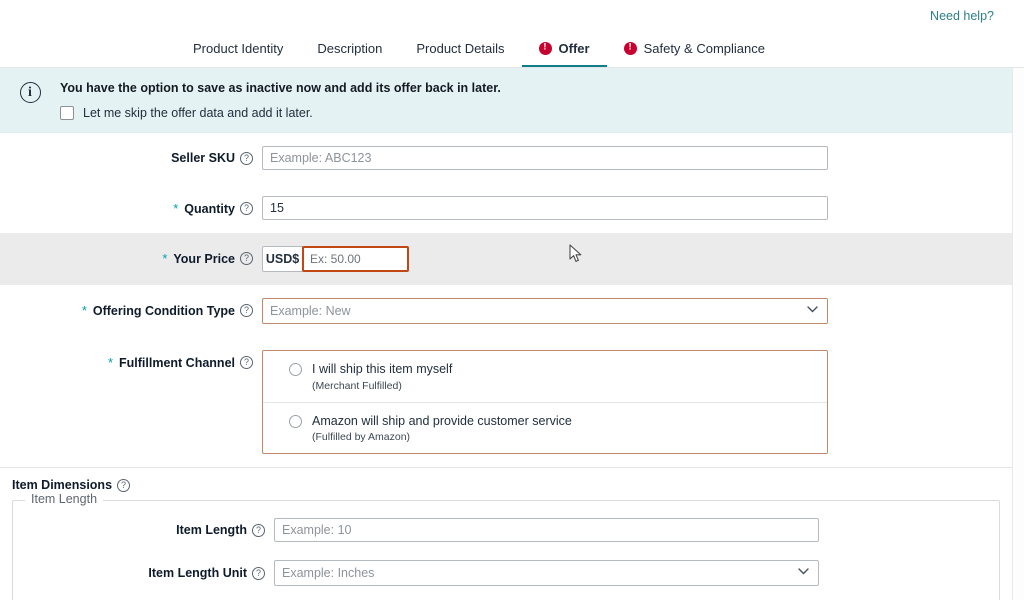 The image size is (1024, 600). What do you see at coordinates (704, 48) in the screenshot?
I see `tab-label: Safety & Compliance` at bounding box center [704, 48].